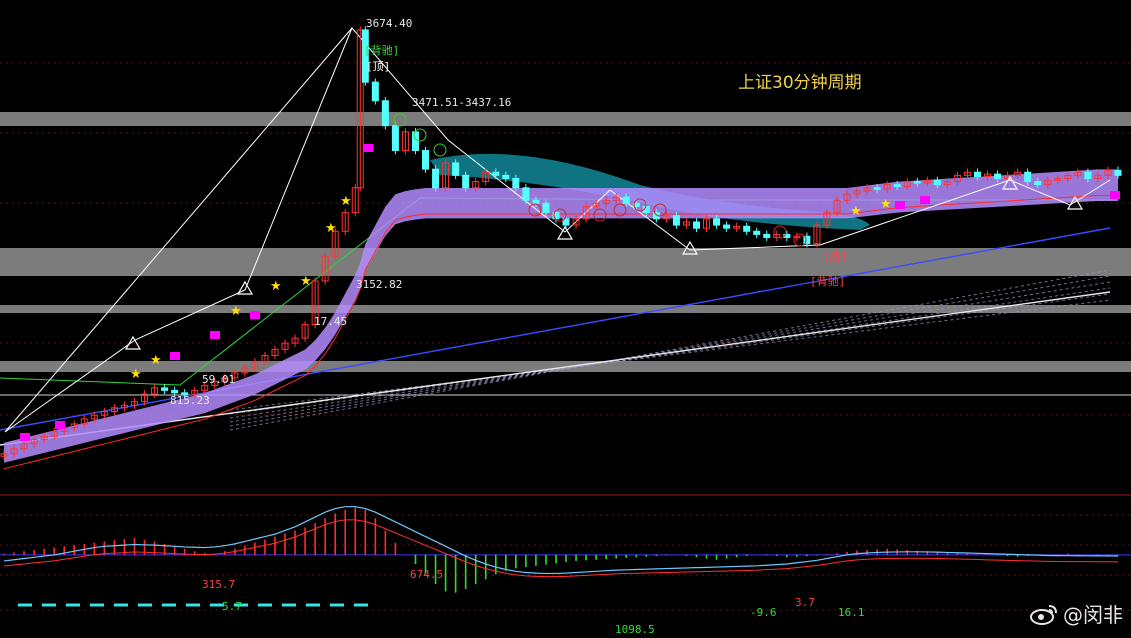  What do you see at coordinates (378, 66) in the screenshot?
I see `price-annotation: [顶]` at bounding box center [378, 66].